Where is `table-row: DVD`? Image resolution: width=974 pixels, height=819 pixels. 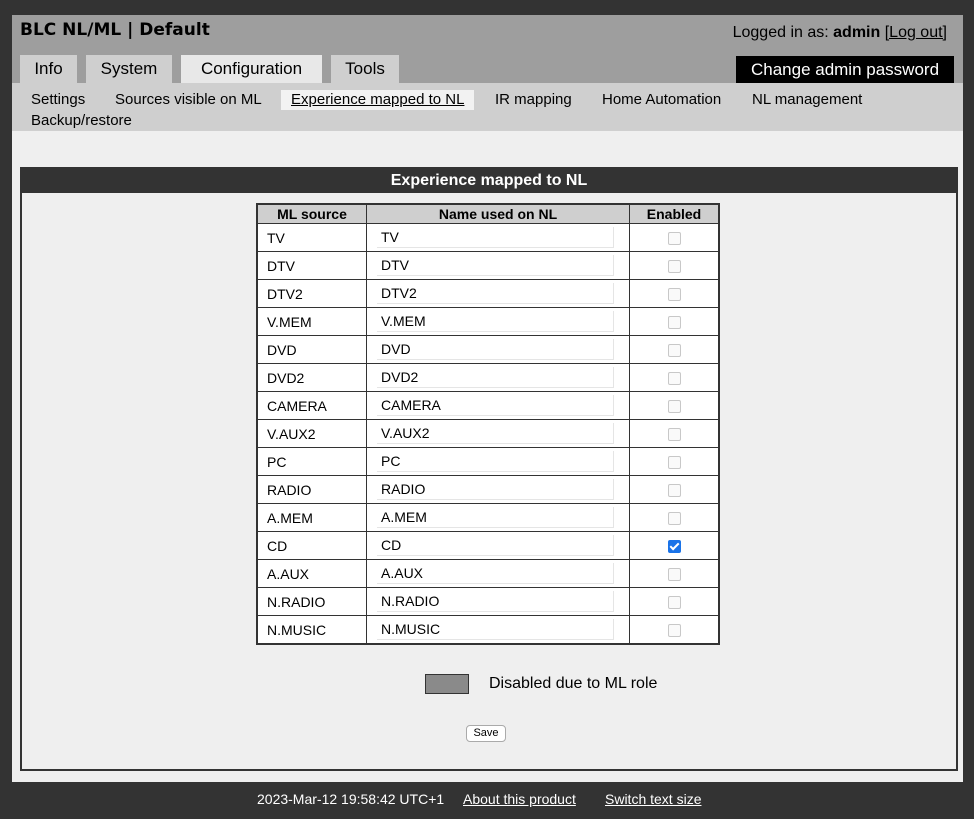
table-row: DVD is located at coordinates (488, 349).